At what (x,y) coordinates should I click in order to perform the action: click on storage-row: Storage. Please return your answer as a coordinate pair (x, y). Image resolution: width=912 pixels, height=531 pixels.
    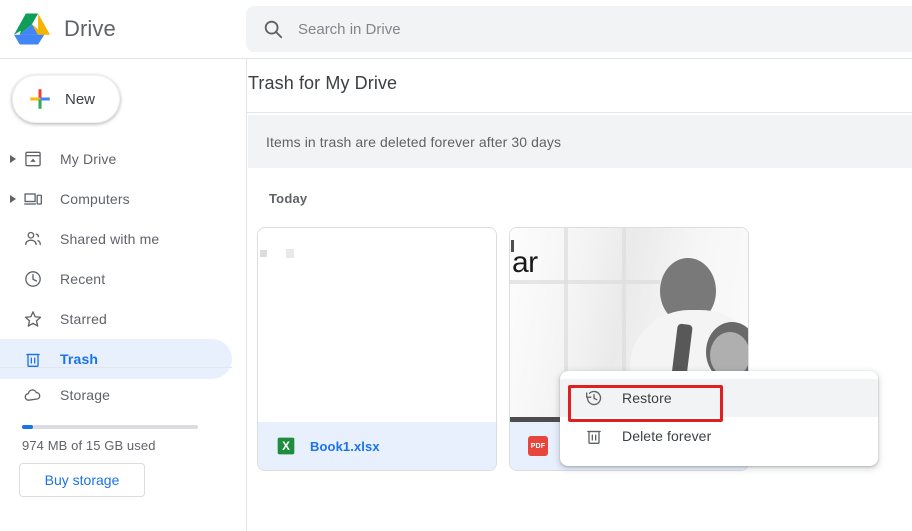
    Looking at the image, I should click on (116, 395).